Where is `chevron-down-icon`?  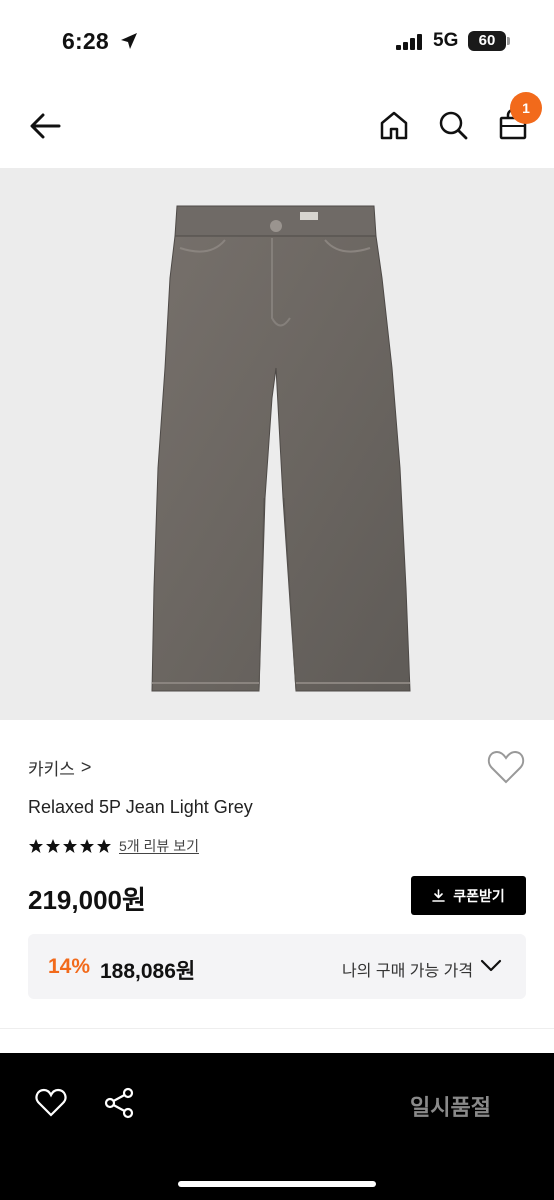
chevron-down-icon is located at coordinates (491, 965).